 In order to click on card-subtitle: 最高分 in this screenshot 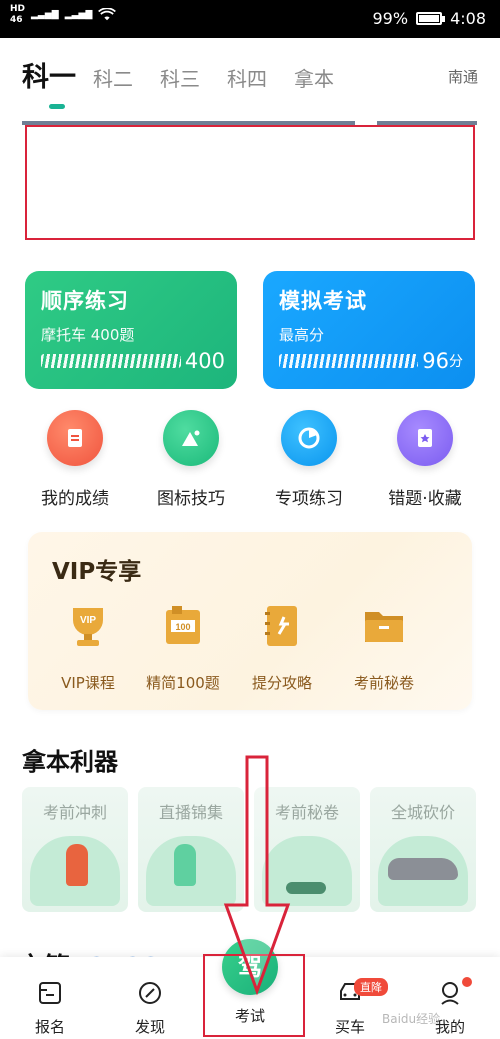, I will do `click(302, 335)`.